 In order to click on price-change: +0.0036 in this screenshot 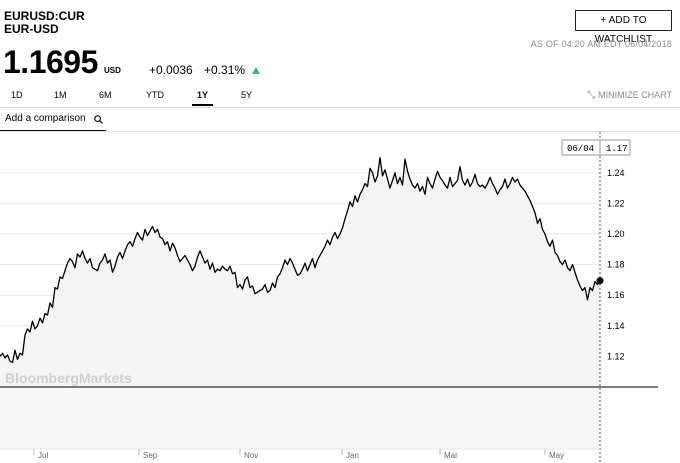, I will do `click(171, 70)`.